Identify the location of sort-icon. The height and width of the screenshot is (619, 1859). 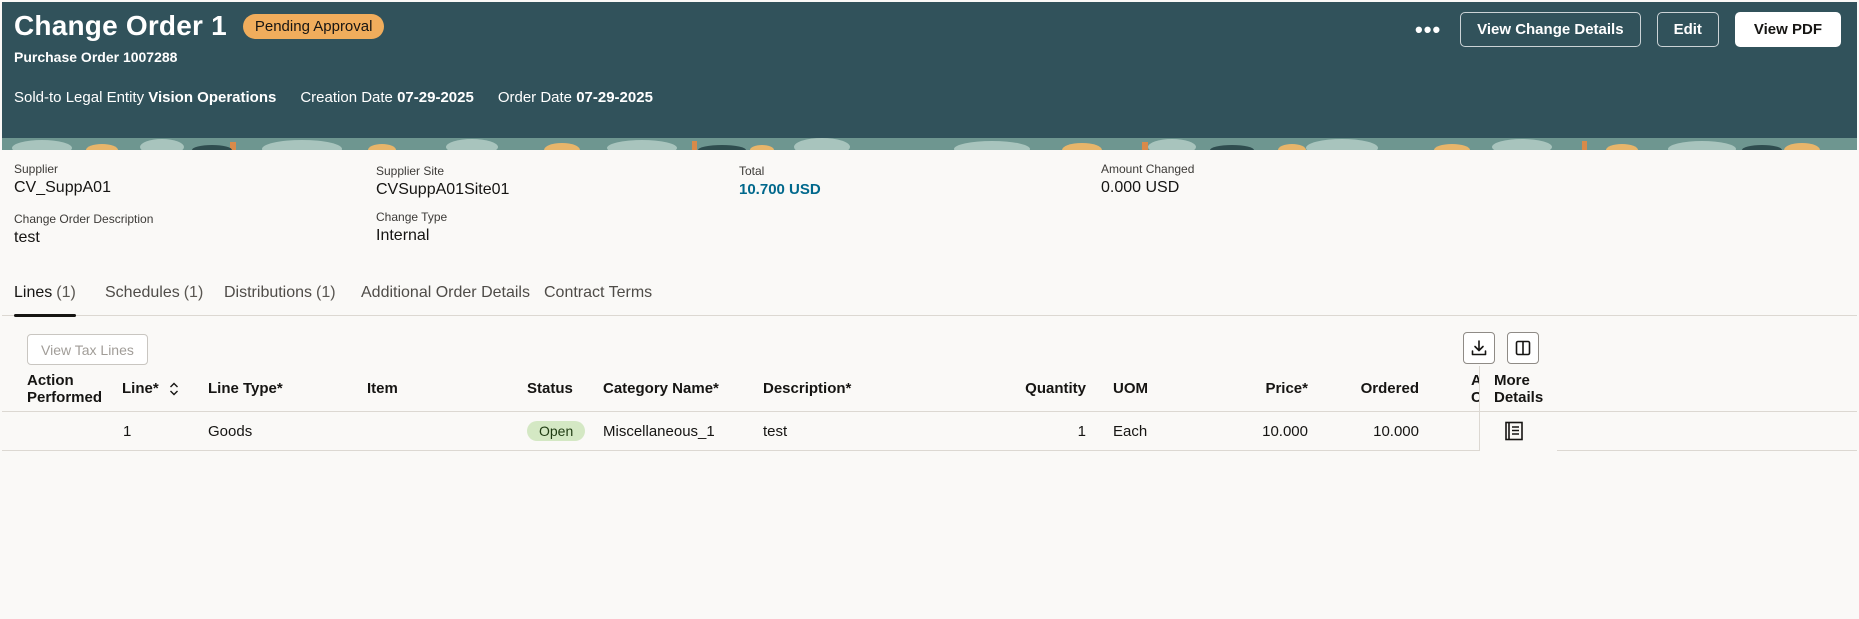
(174, 389).